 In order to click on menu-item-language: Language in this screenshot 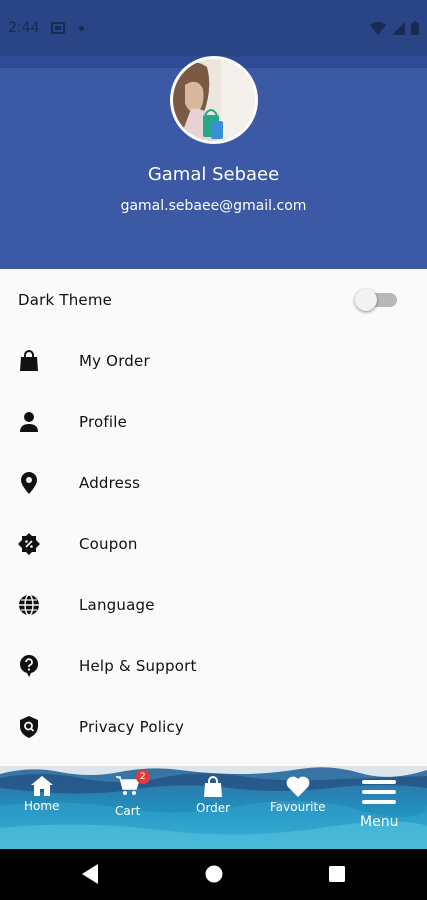, I will do `click(213, 604)`.